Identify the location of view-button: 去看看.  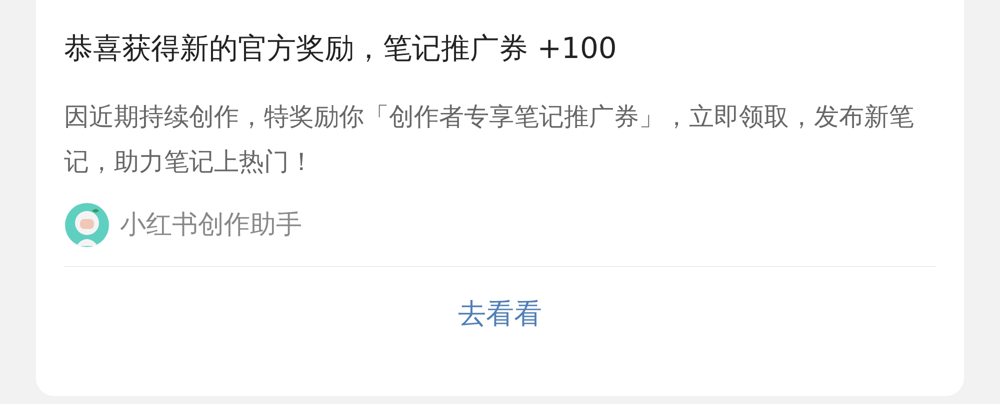
(500, 314).